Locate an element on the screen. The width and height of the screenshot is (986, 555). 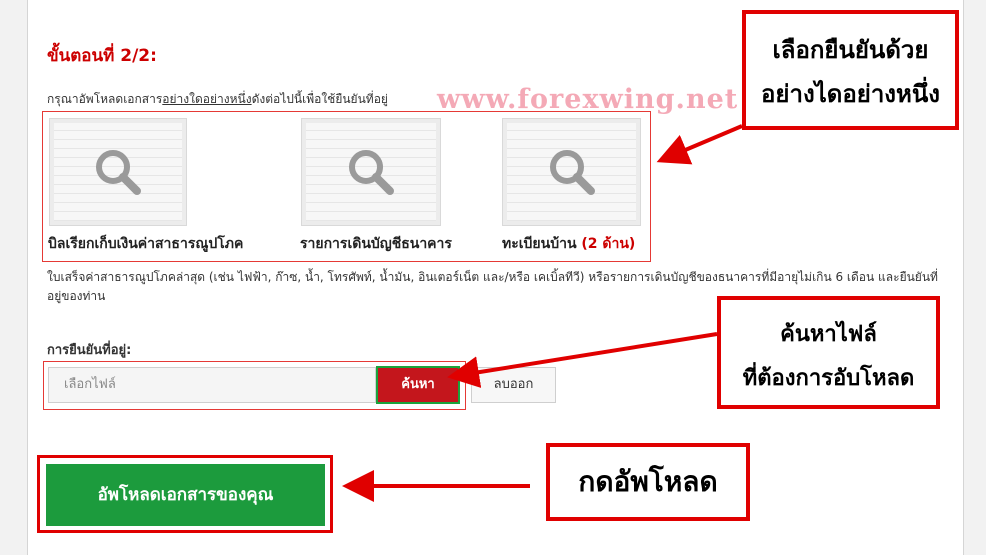
arrow-to-browse is located at coordinates (582, 360).